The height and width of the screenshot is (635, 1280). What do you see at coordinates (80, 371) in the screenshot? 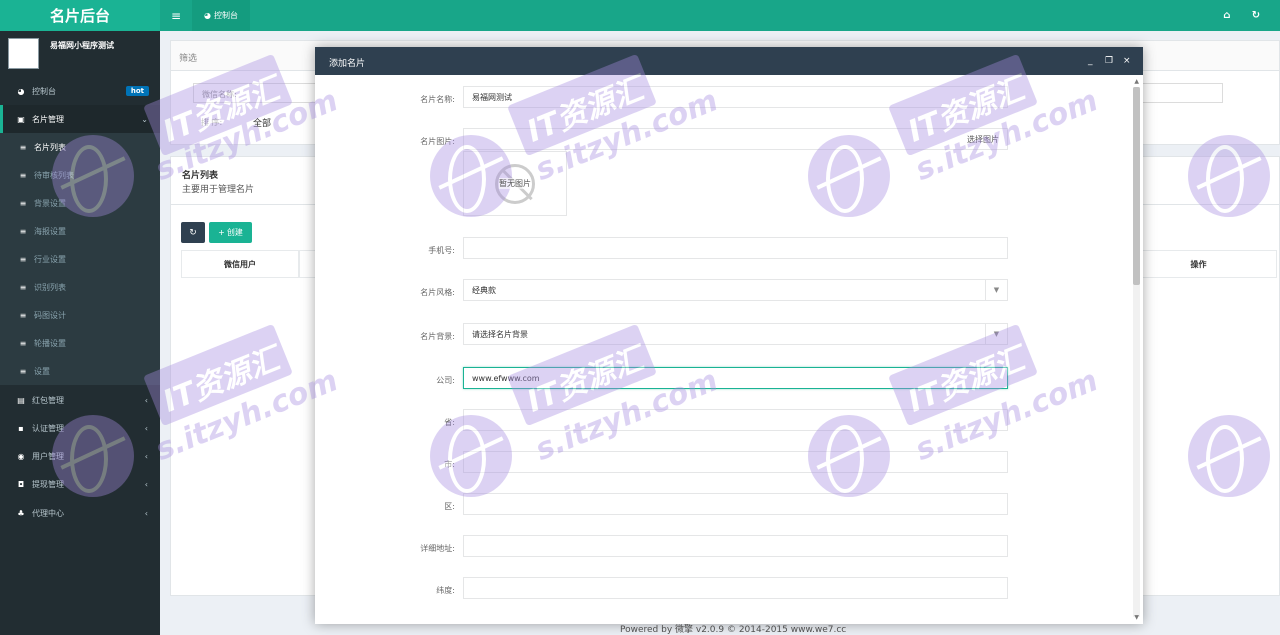
I see `sidebar-item-settings: ≡ 设置` at bounding box center [80, 371].